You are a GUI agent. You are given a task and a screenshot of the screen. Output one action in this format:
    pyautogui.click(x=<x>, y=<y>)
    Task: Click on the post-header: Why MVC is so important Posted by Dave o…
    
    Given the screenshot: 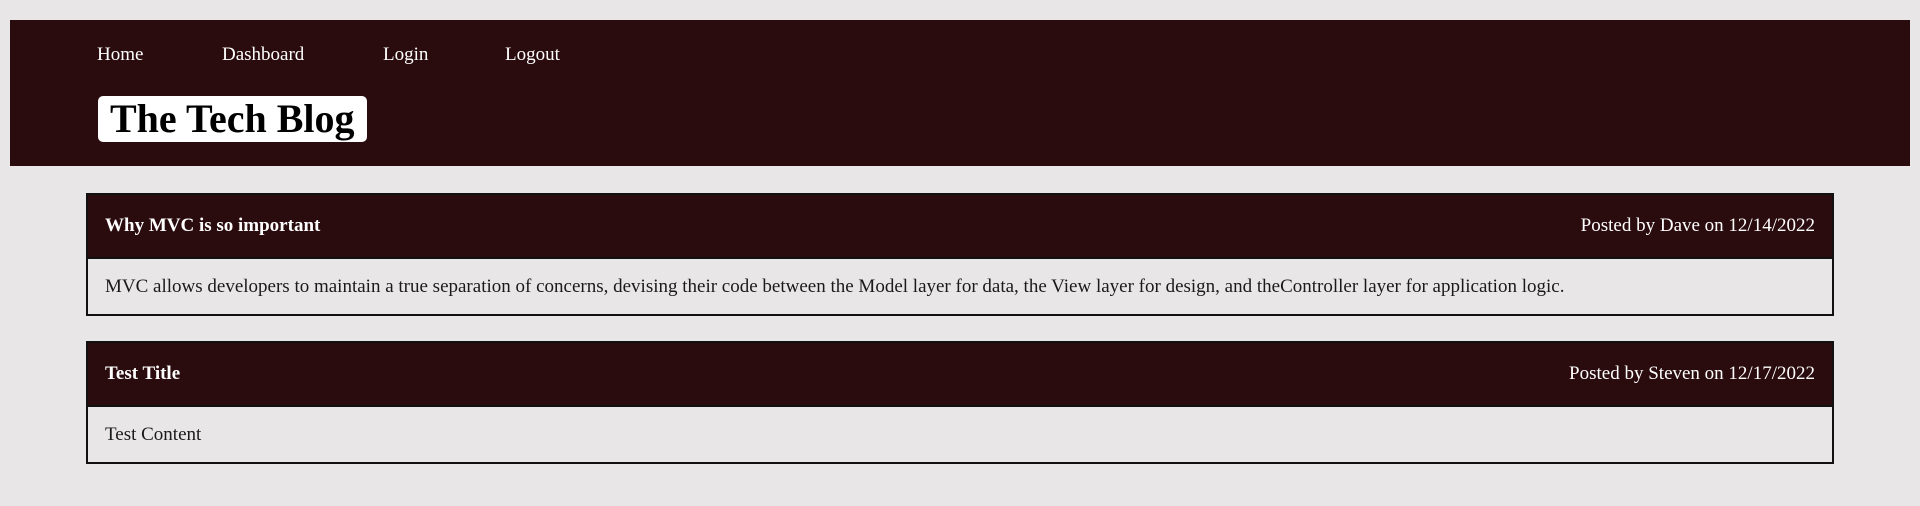 What is the action you would take?
    pyautogui.click(x=960, y=226)
    